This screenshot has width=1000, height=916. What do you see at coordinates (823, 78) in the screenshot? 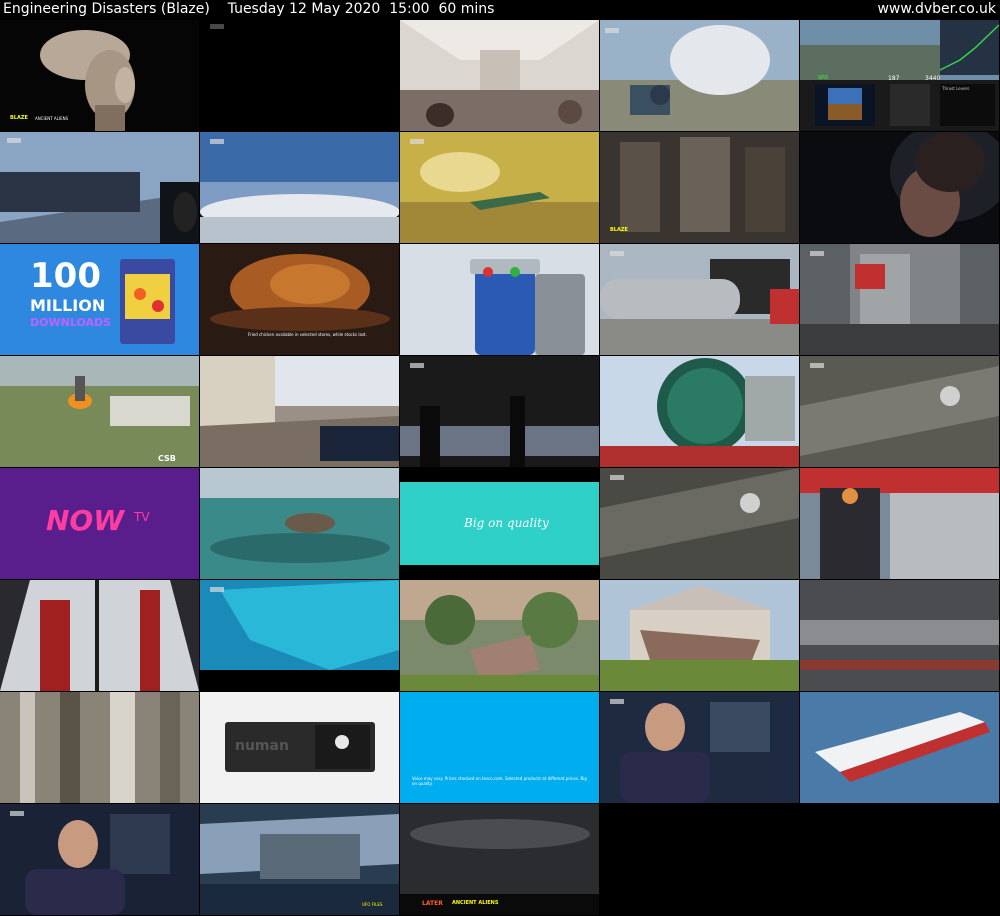
I see `speed-label: SPD` at bounding box center [823, 78].